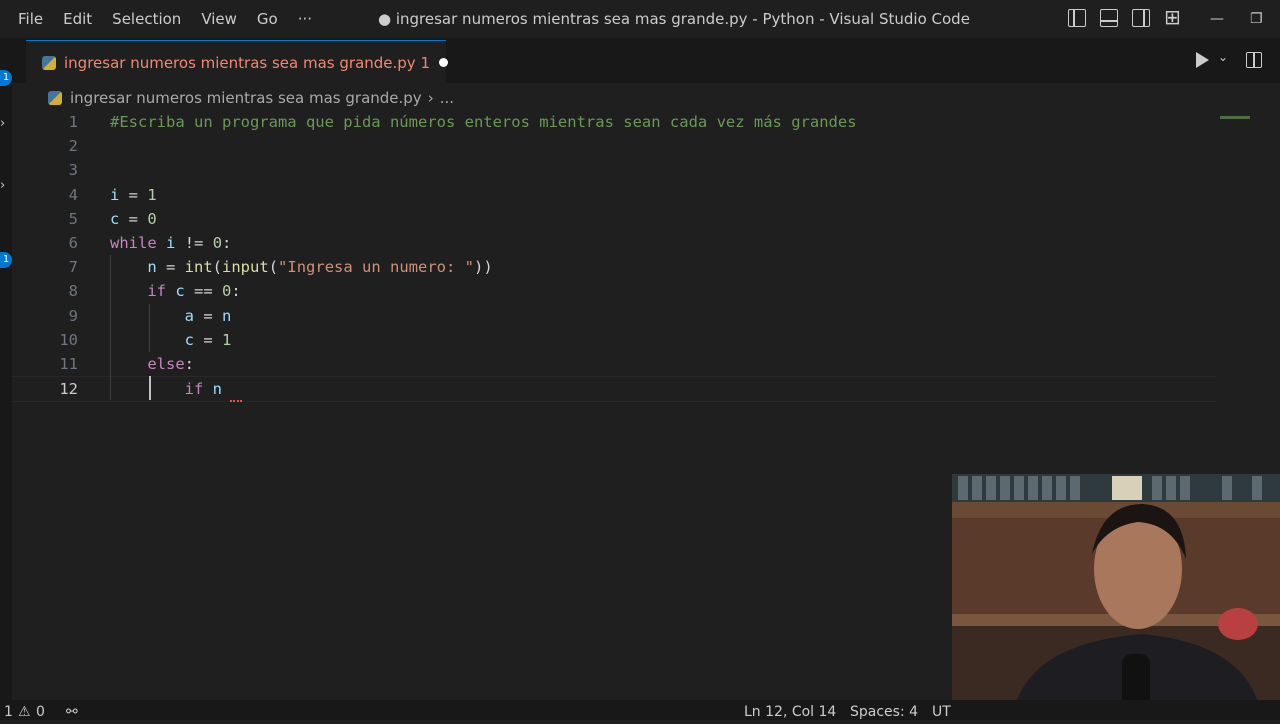 The height and width of the screenshot is (724, 1280). I want to click on code-line: 12 if n, so click(614, 389).